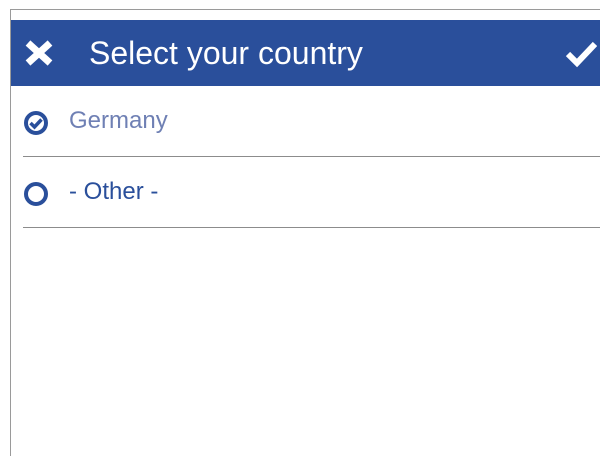 The image size is (600, 456). I want to click on option-label: - Other -, so click(114, 191).